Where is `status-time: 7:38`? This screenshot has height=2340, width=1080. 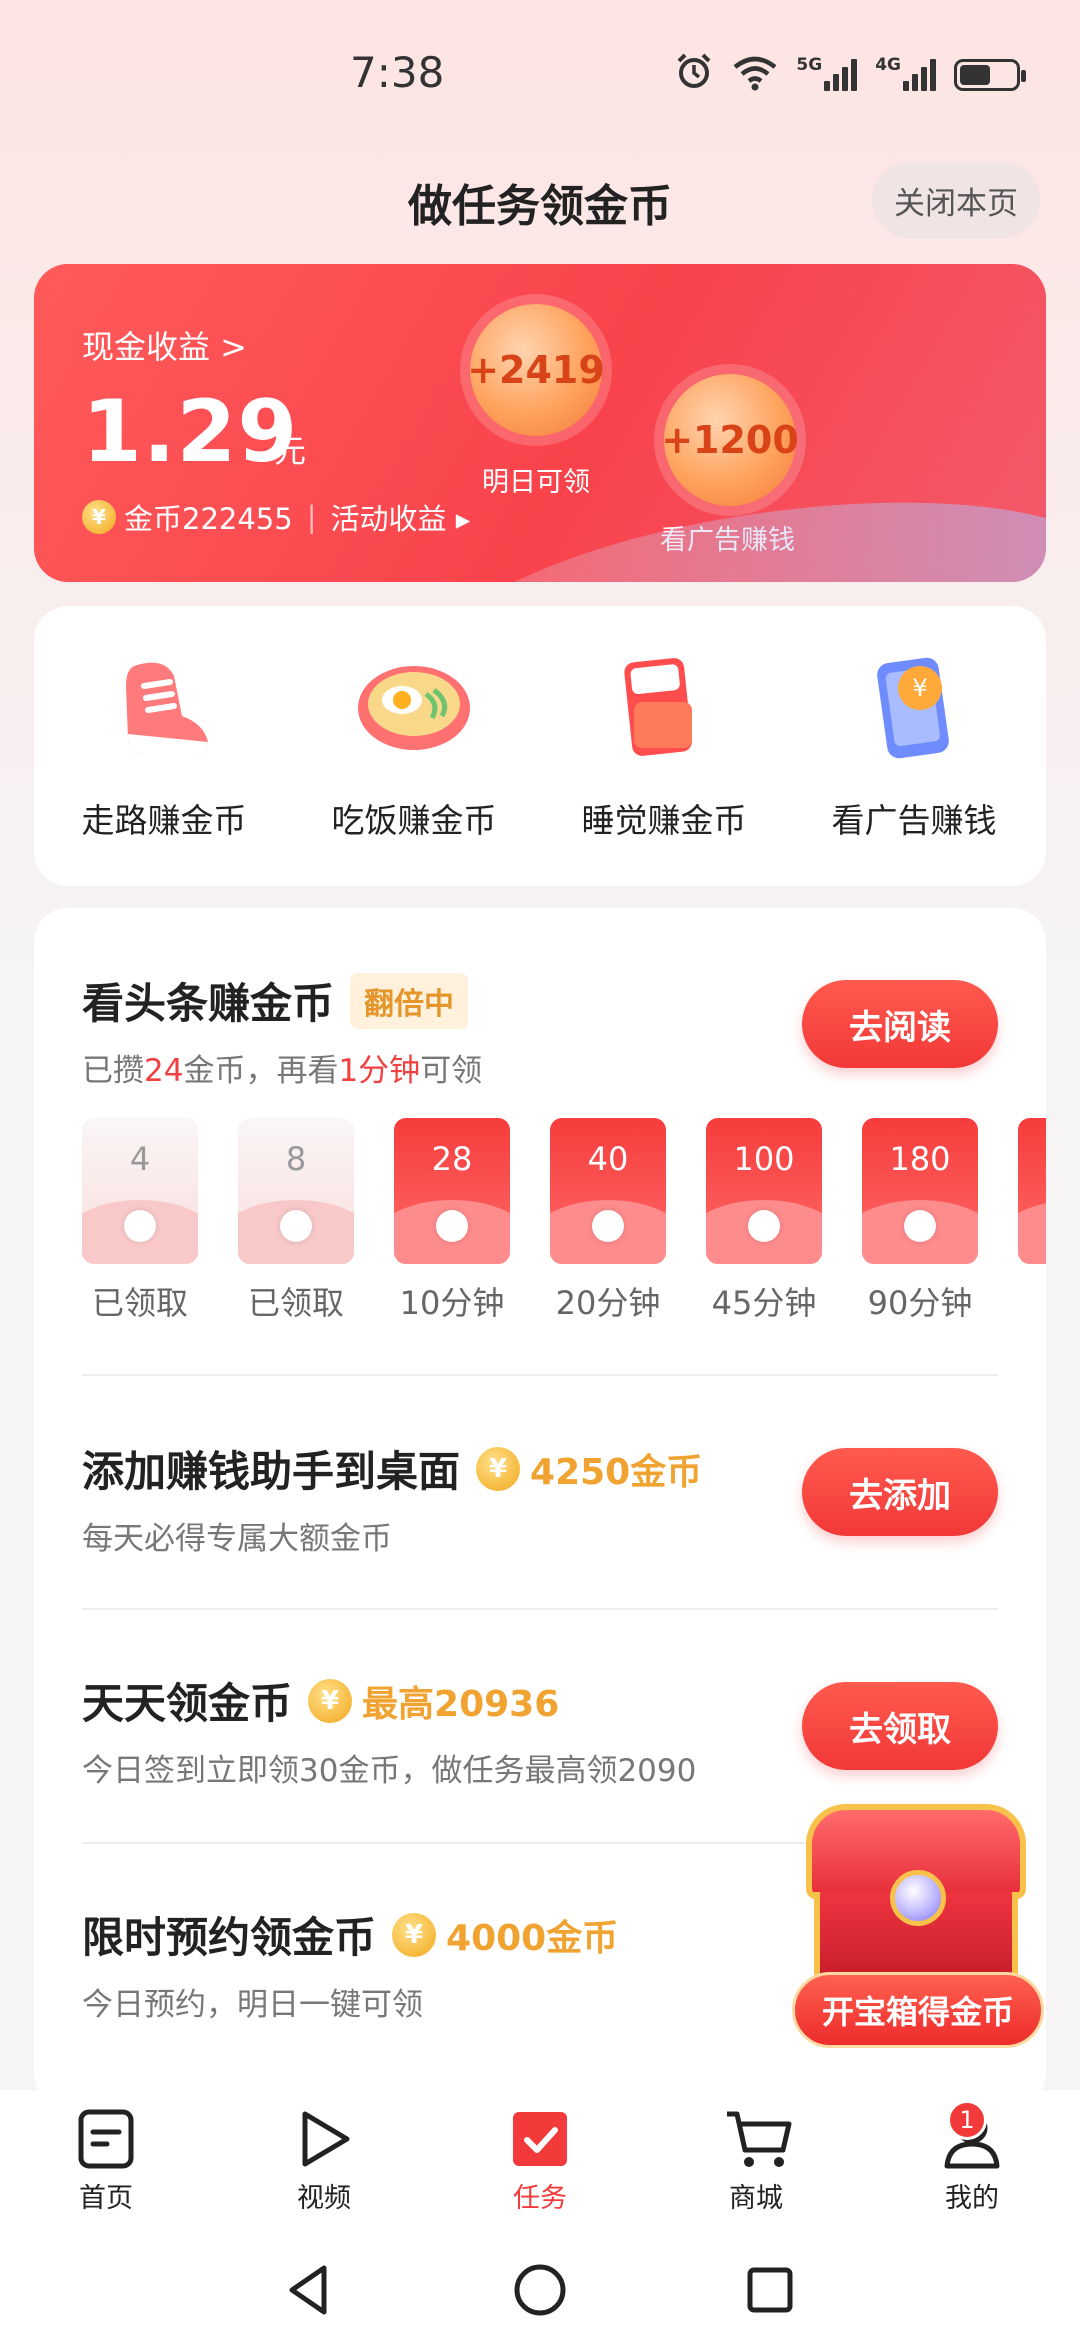
status-time: 7:38 is located at coordinates (397, 72).